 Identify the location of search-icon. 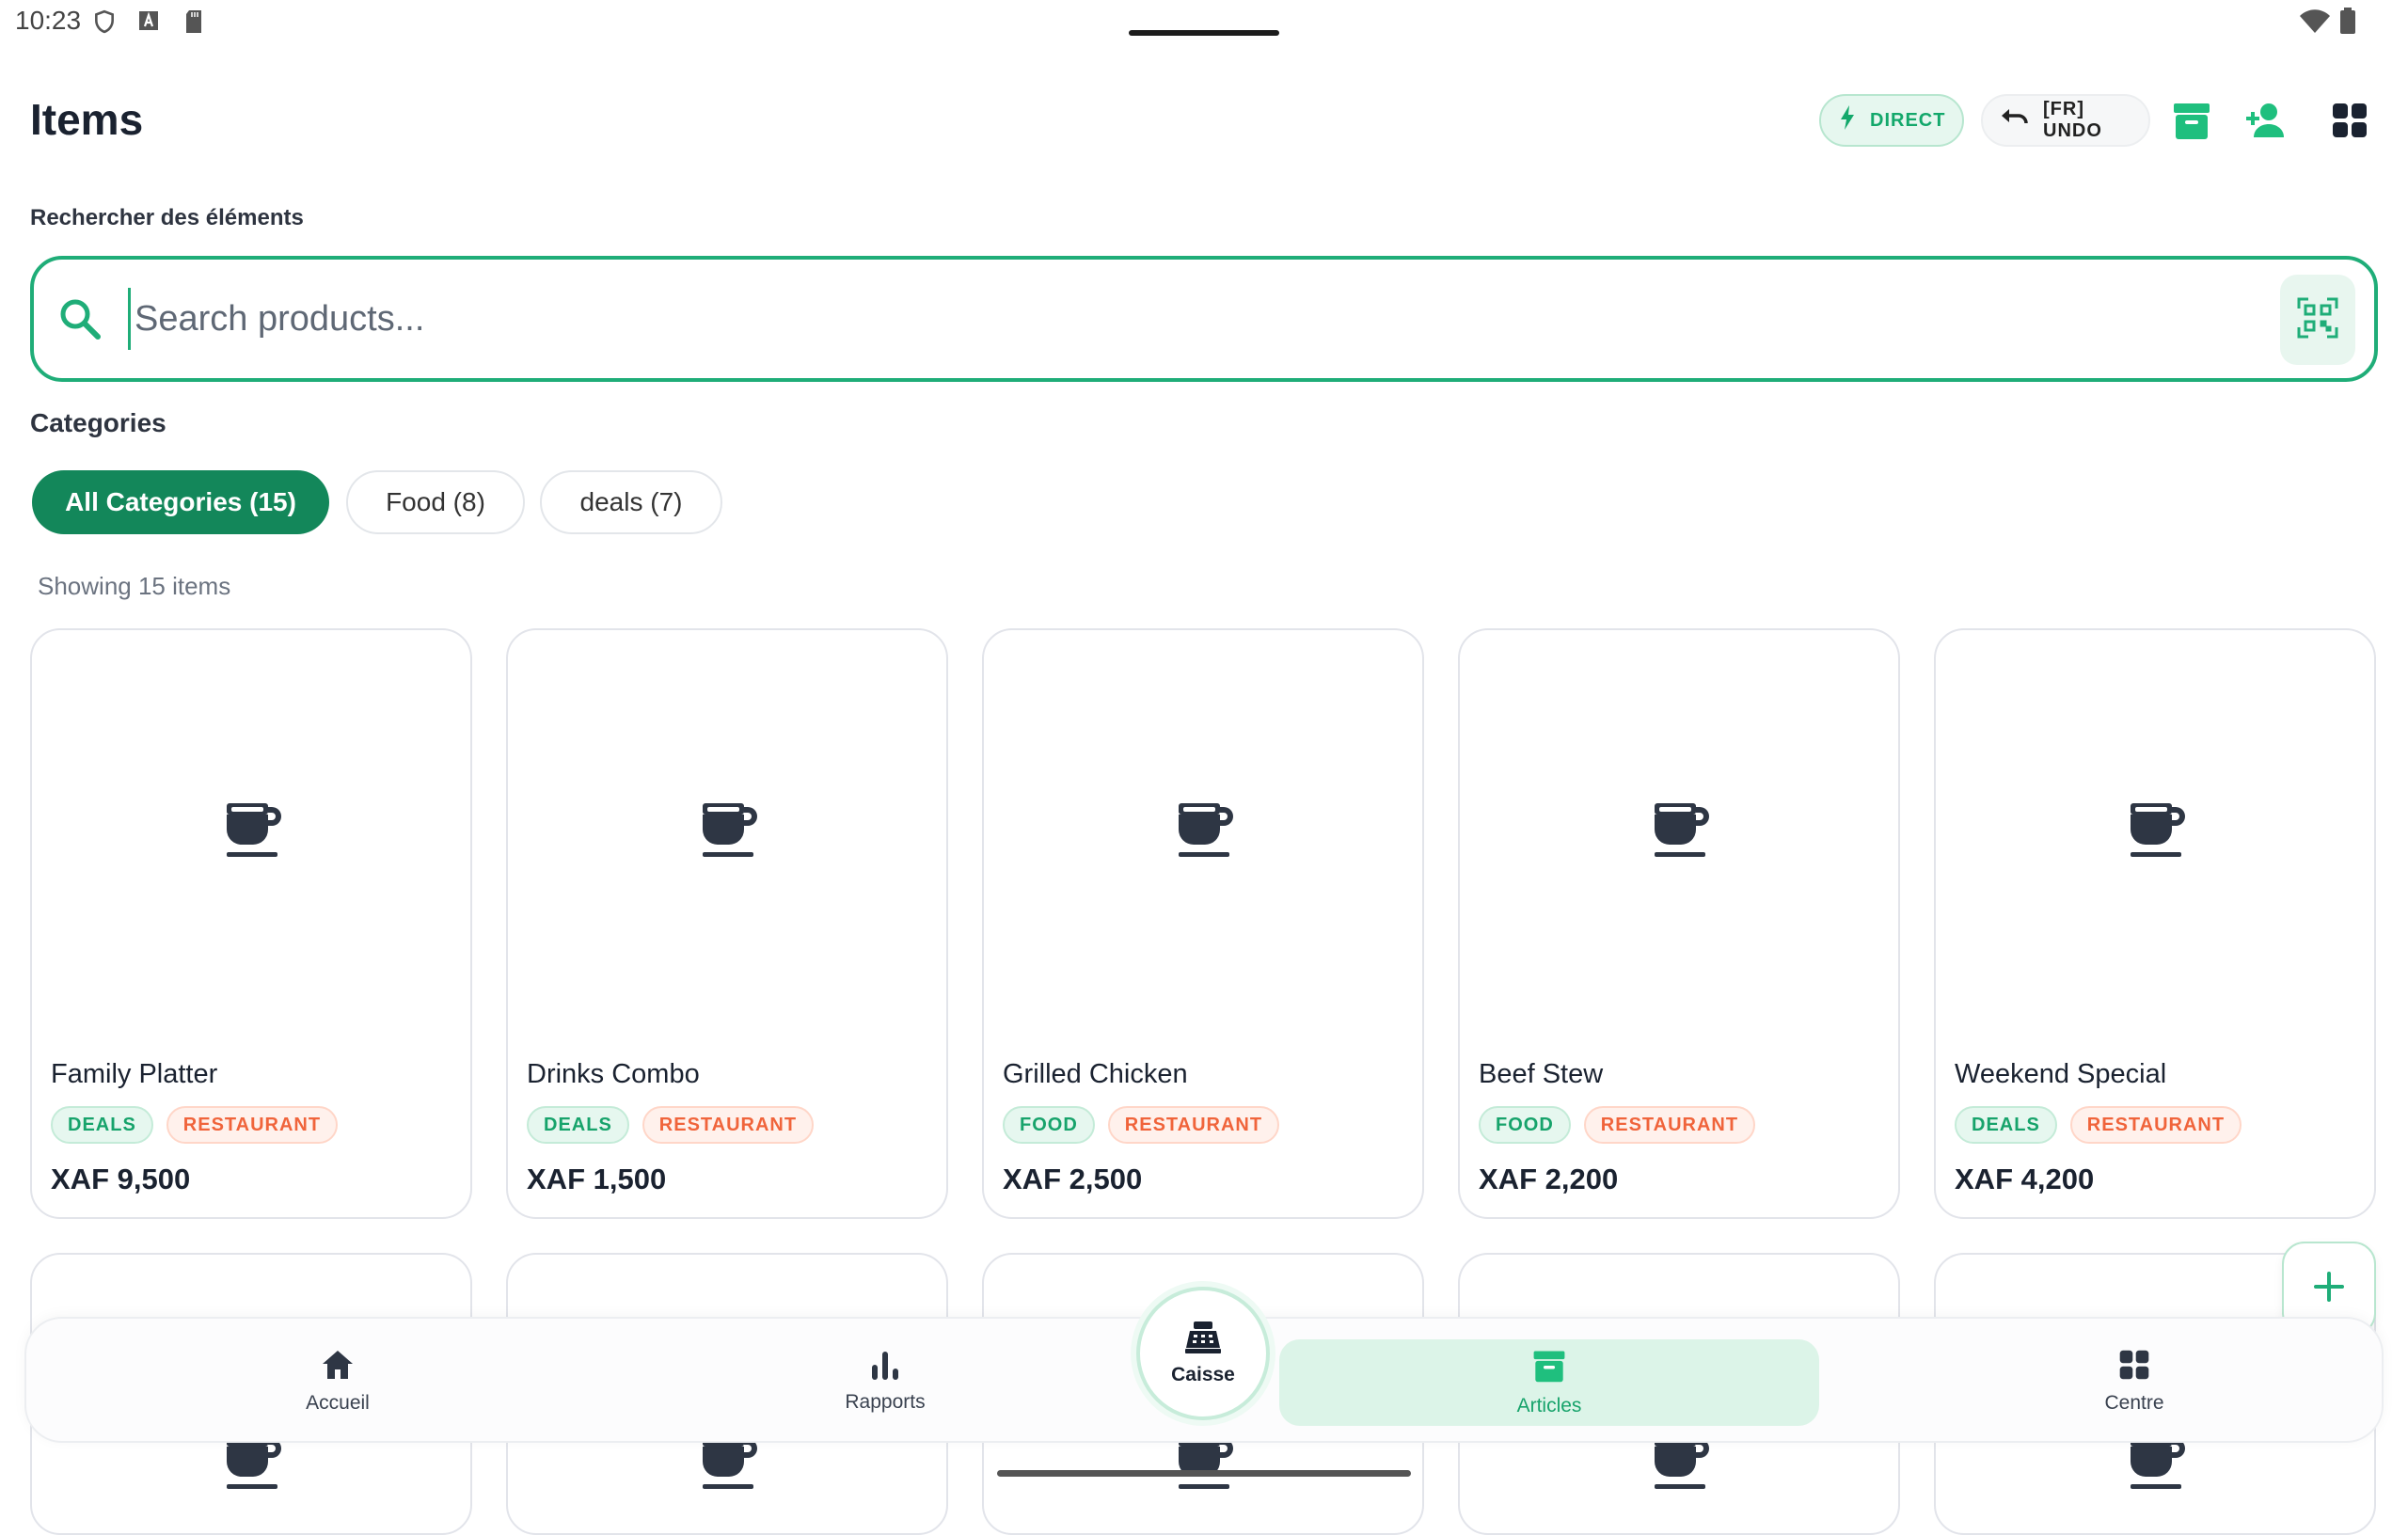
(80, 321).